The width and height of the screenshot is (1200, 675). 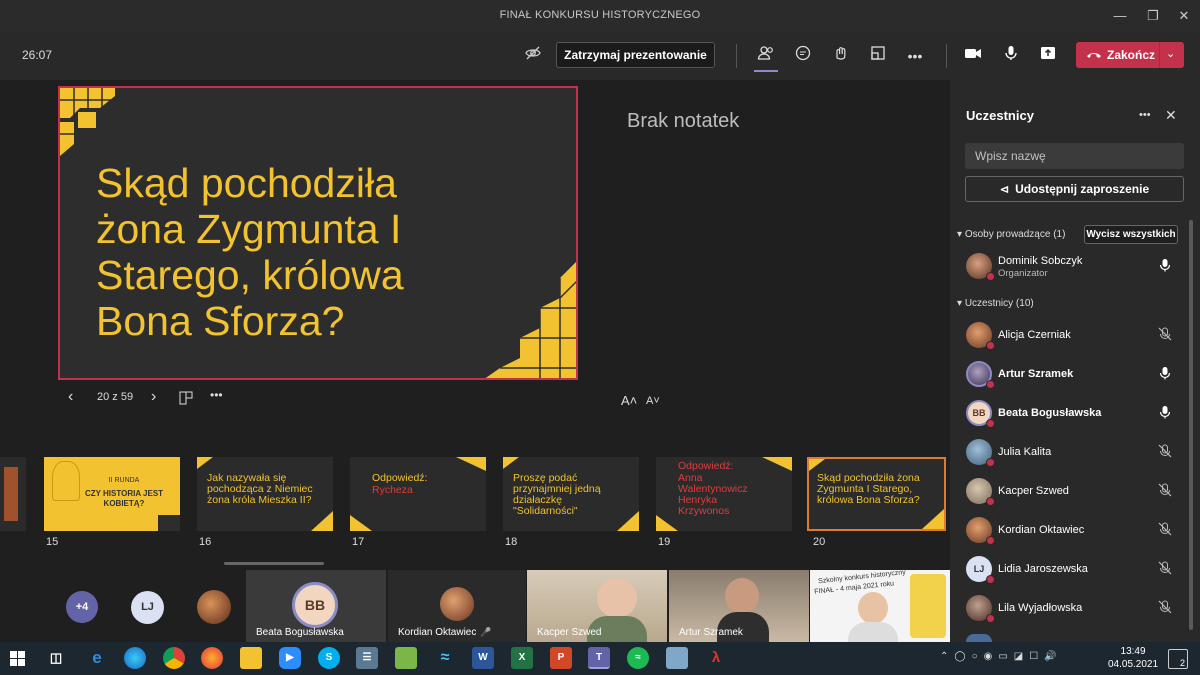 What do you see at coordinates (1001, 656) in the screenshot?
I see `system-tray-icons: ⌃◯○◉▭◪☐🔊` at bounding box center [1001, 656].